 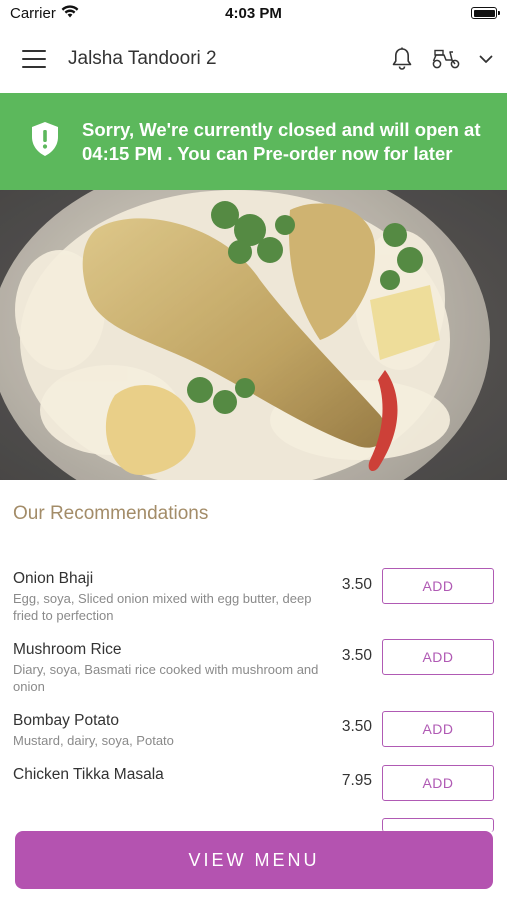 What do you see at coordinates (111, 513) in the screenshot?
I see `recommendations-heading: Our Recommendations` at bounding box center [111, 513].